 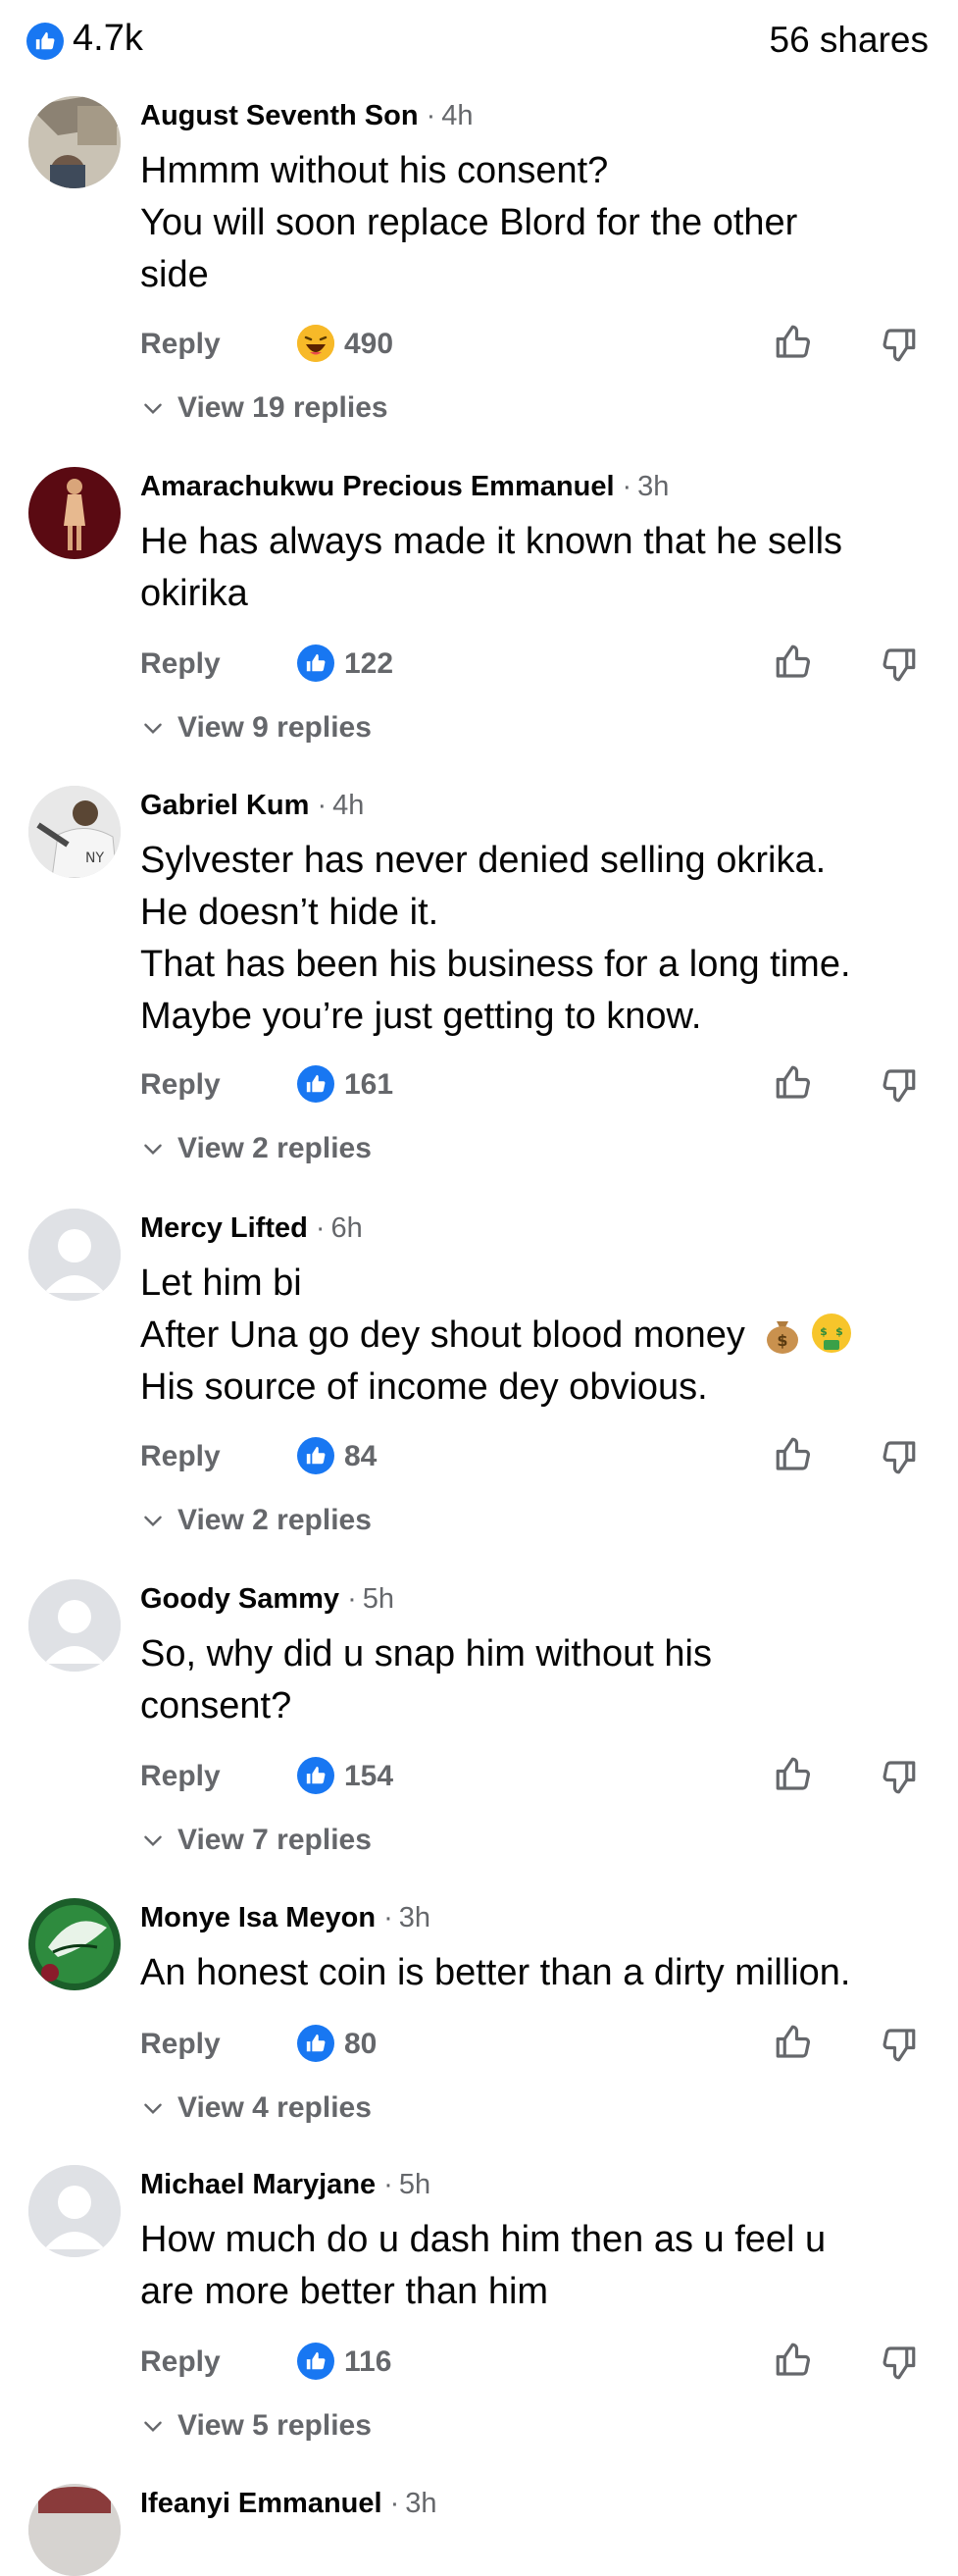 I want to click on comment-author: Gabriel Kum, so click(x=224, y=805).